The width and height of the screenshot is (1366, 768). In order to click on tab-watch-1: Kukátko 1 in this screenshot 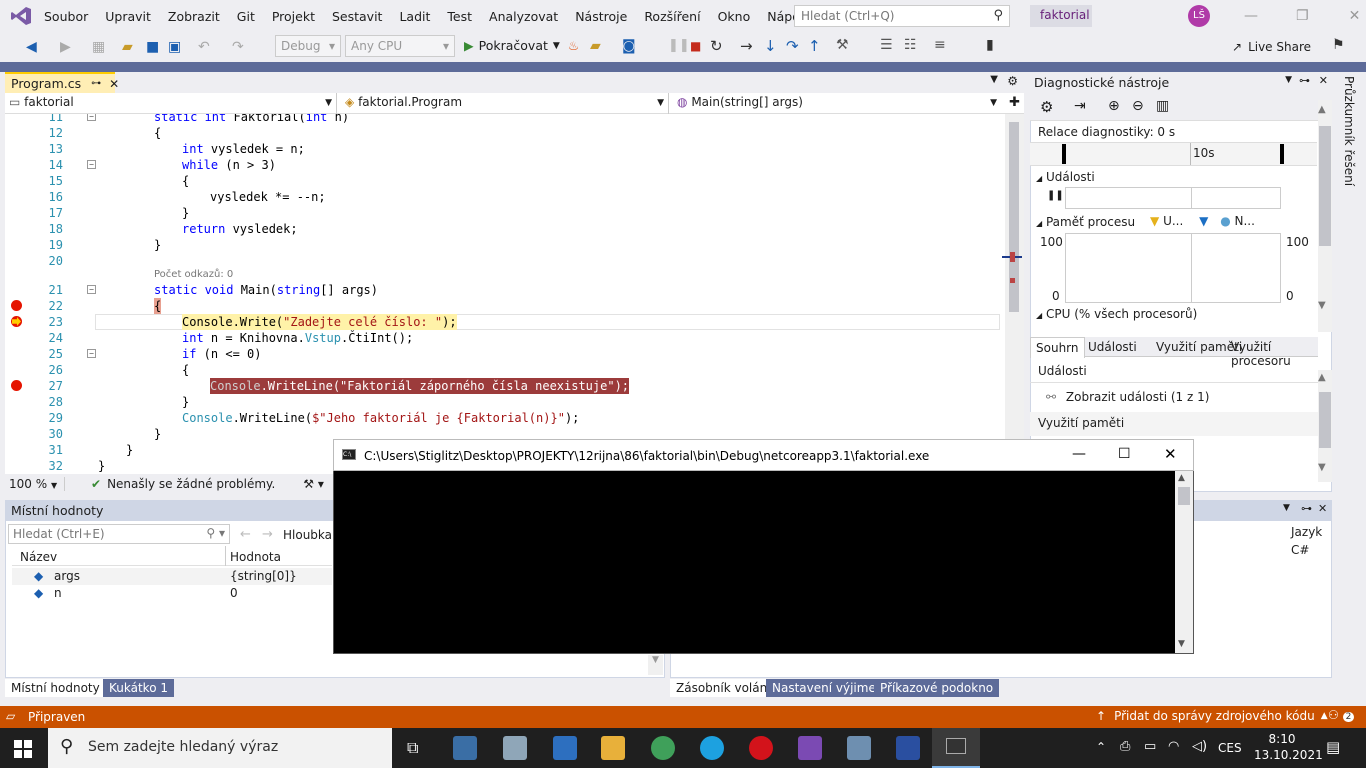, I will do `click(138, 688)`.